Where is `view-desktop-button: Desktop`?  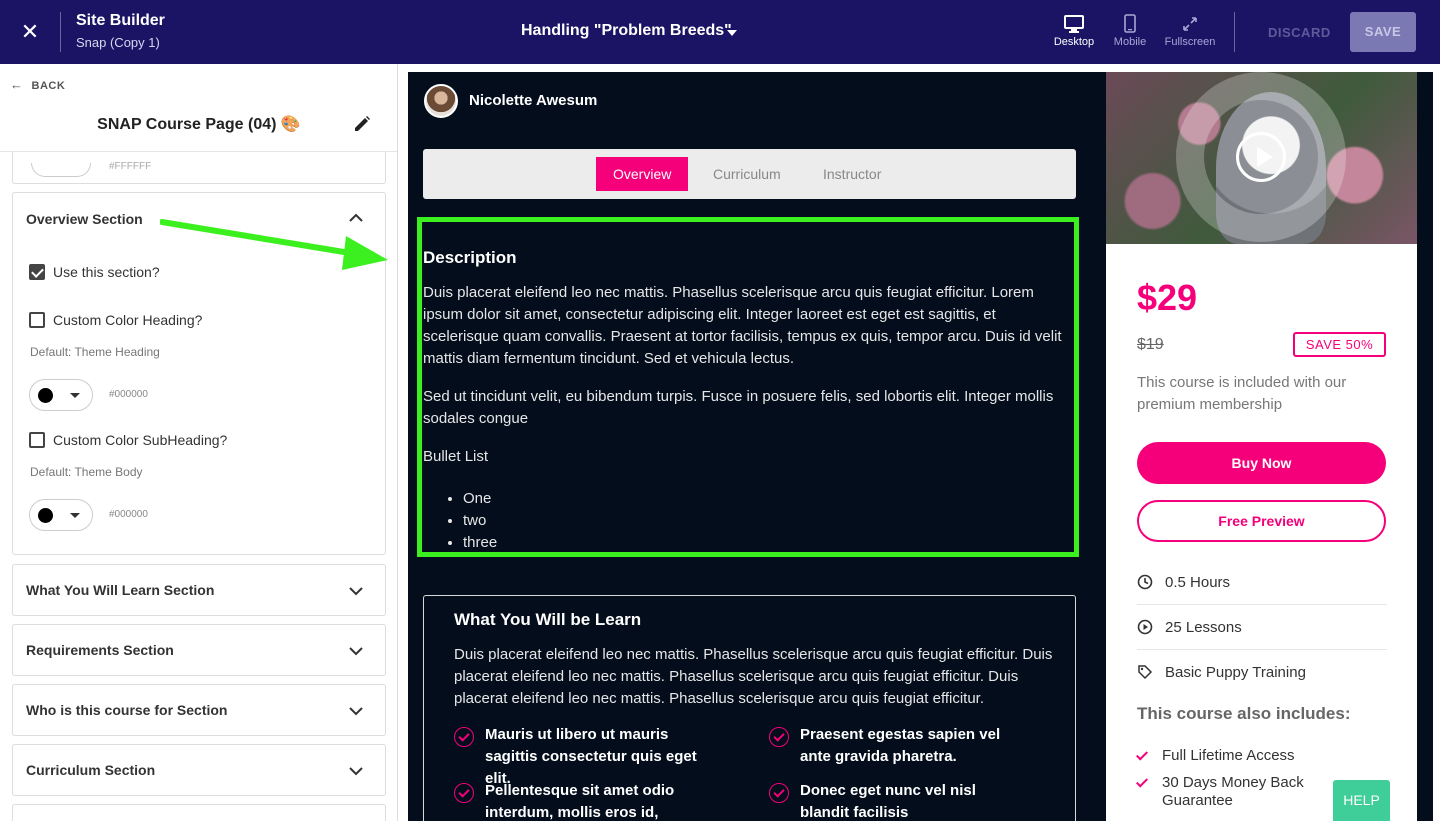 view-desktop-button: Desktop is located at coordinates (1074, 31).